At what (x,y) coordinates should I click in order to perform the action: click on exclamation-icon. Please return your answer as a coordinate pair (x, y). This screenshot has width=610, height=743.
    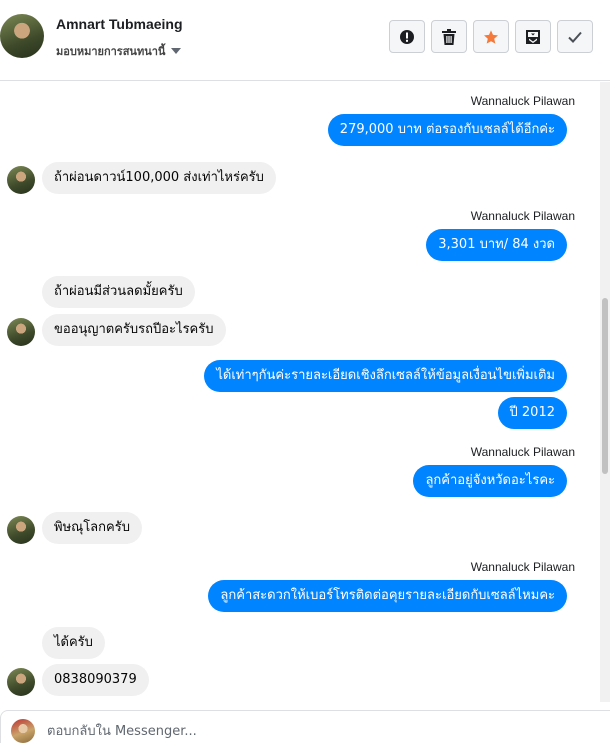
    Looking at the image, I should click on (407, 36).